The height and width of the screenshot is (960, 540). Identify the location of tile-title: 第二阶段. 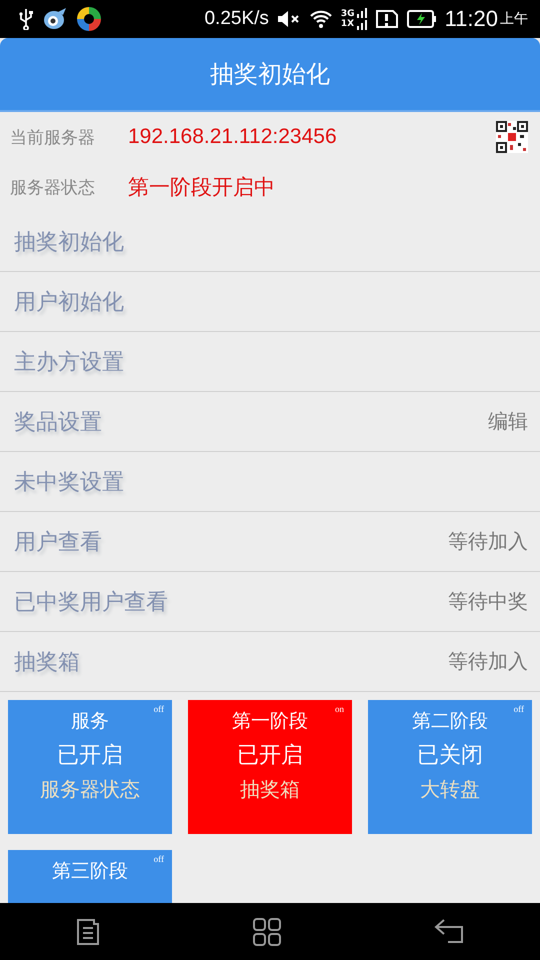
(450, 721).